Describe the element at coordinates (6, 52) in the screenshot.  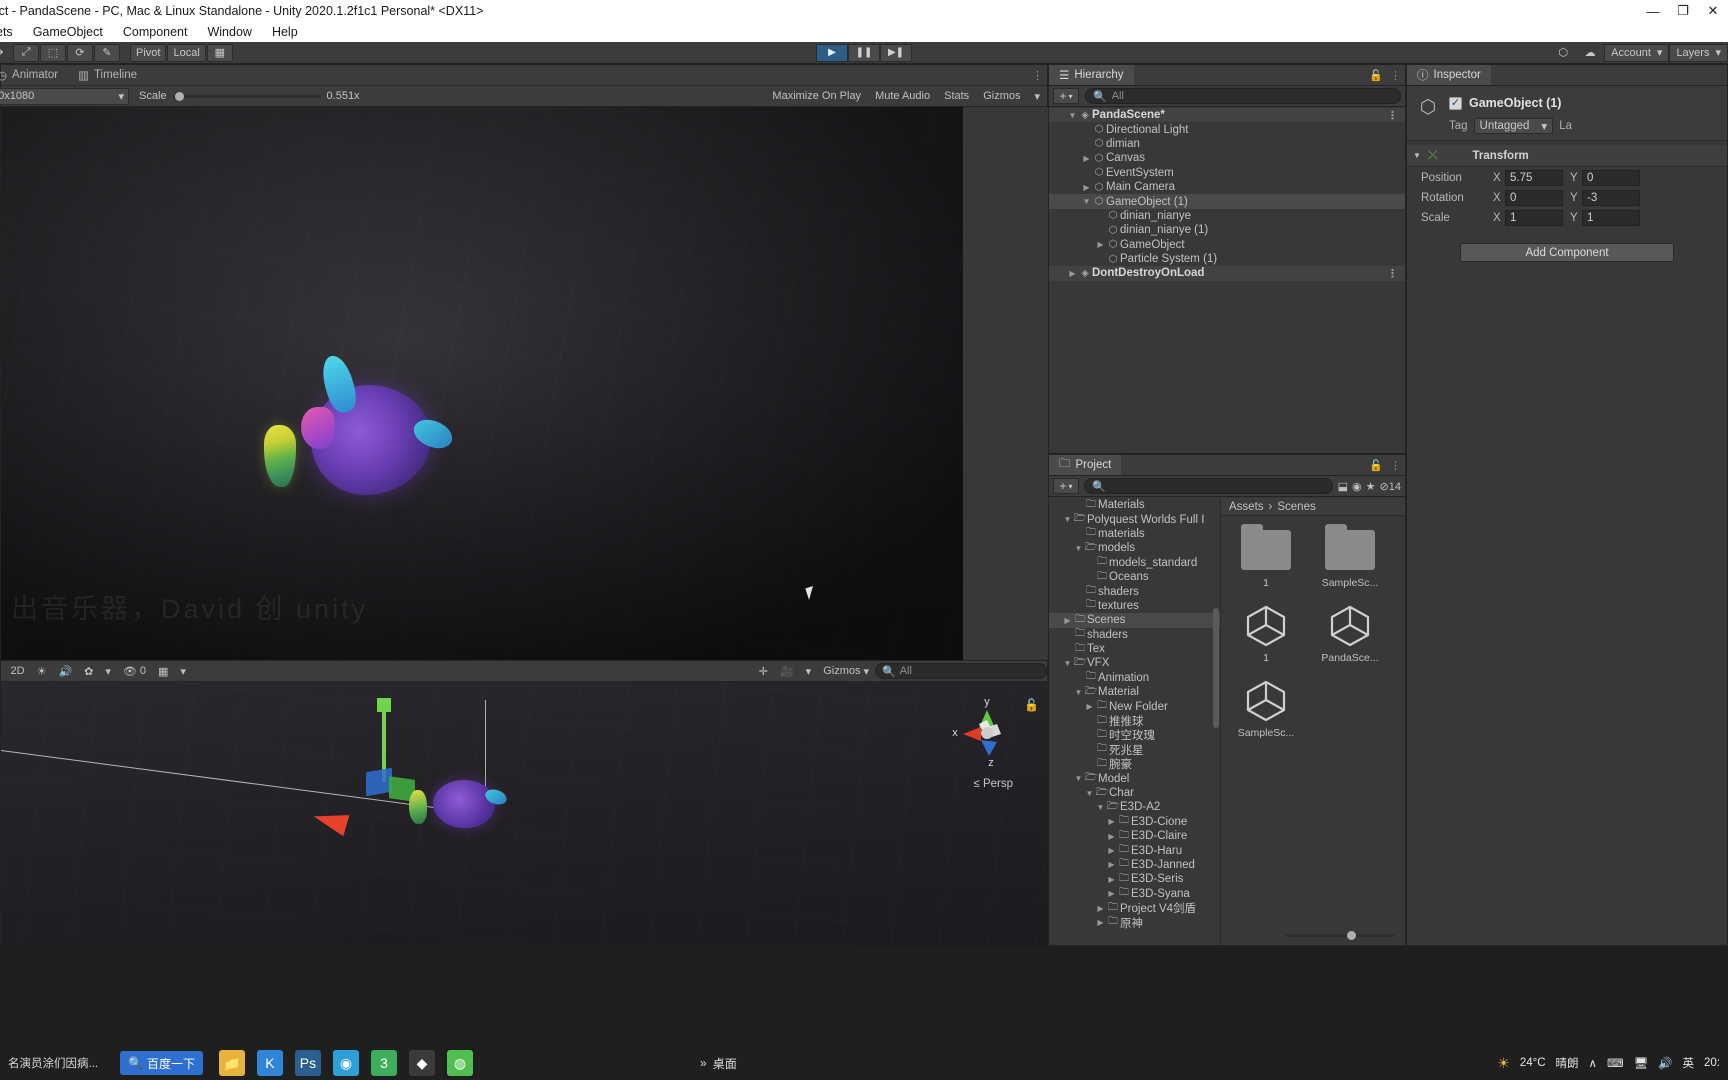
I see `hand-tool-icon: ✥` at that location.